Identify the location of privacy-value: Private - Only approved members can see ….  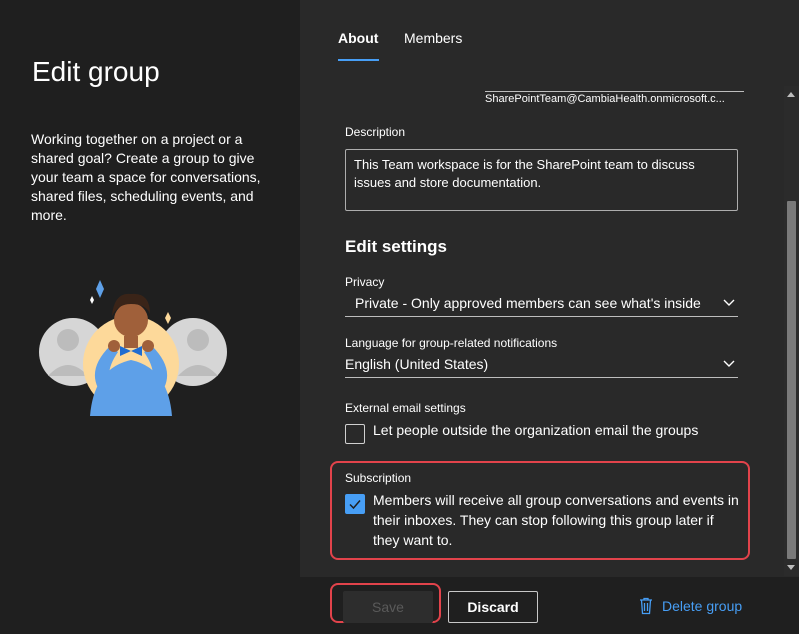
(528, 303).